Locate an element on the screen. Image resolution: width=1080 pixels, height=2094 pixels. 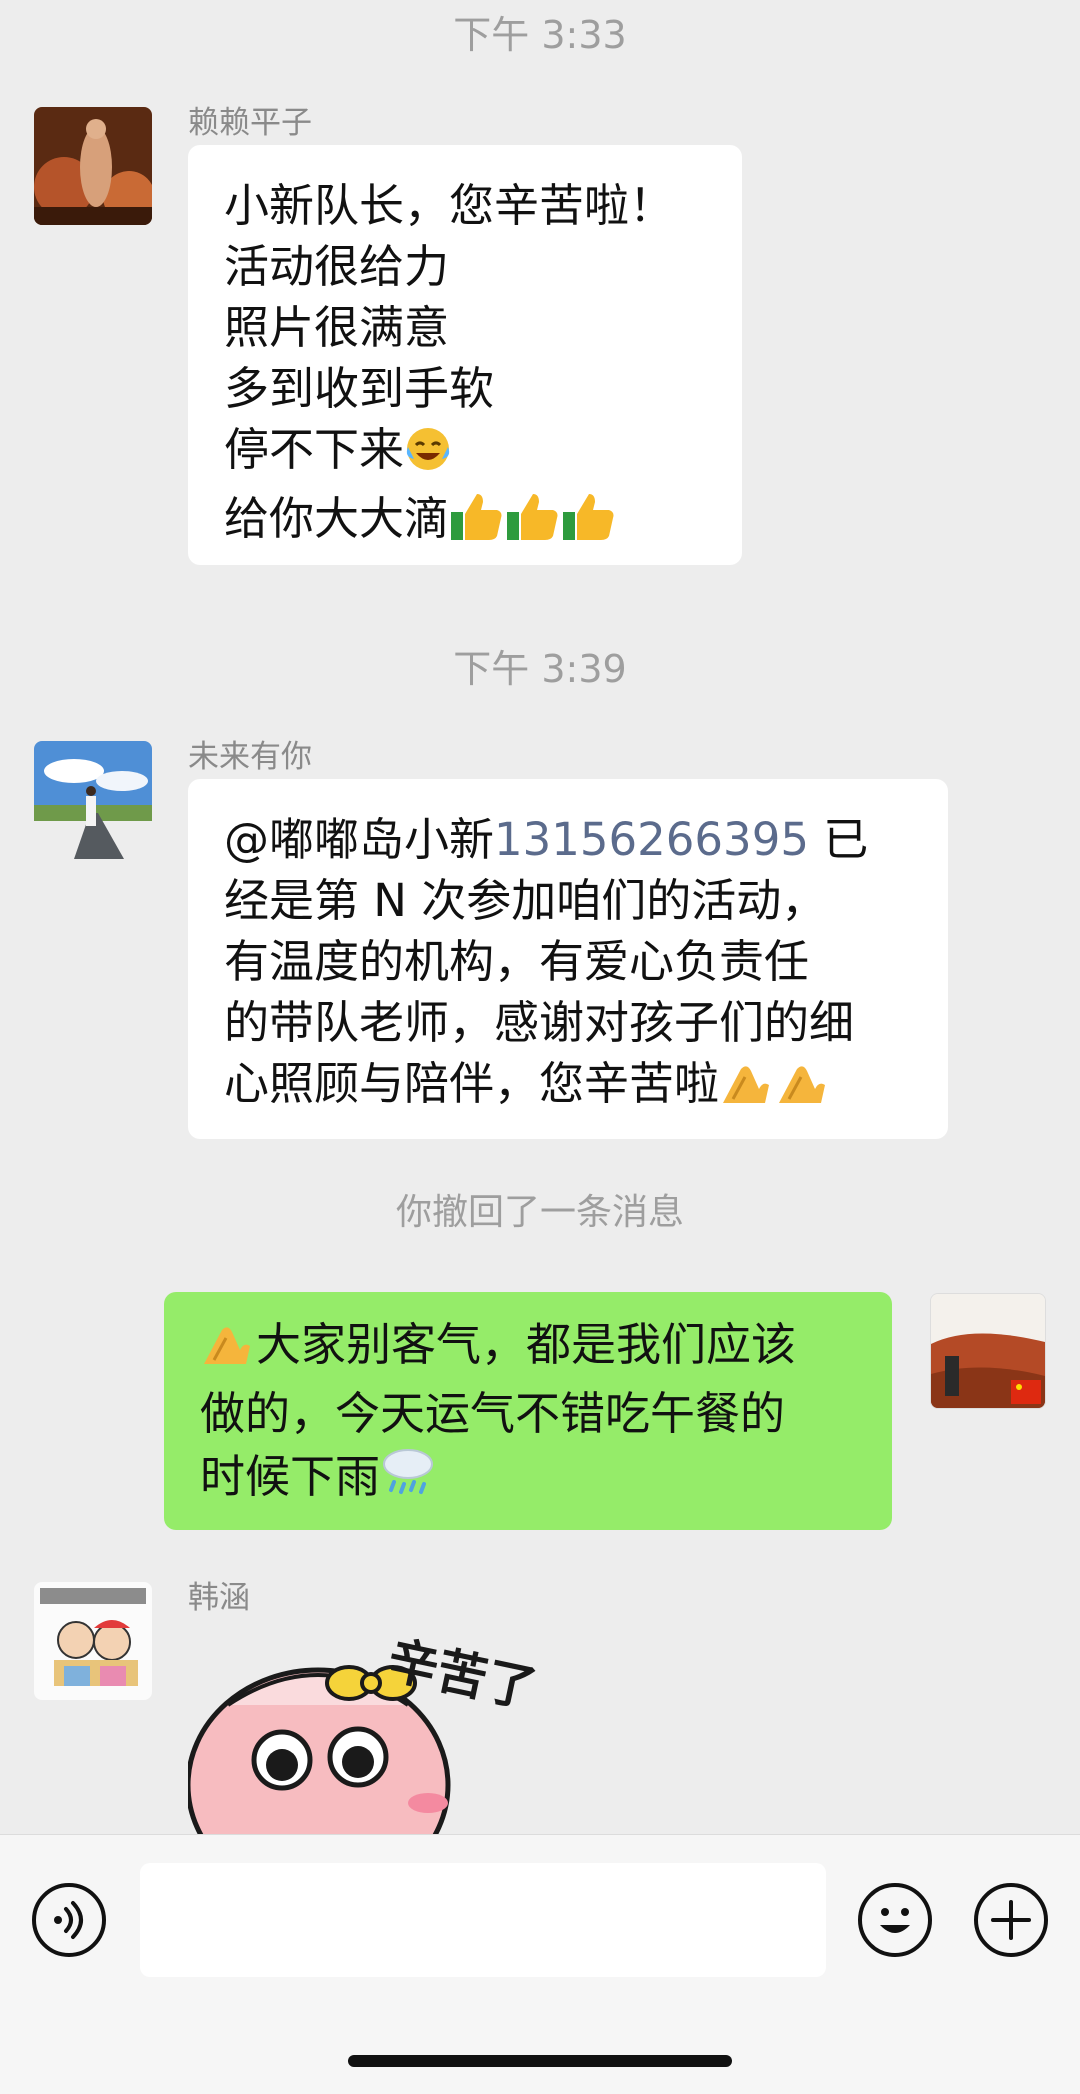
message-line: 的带队老师，感谢对孩子们的细 is located at coordinates (539, 1022).